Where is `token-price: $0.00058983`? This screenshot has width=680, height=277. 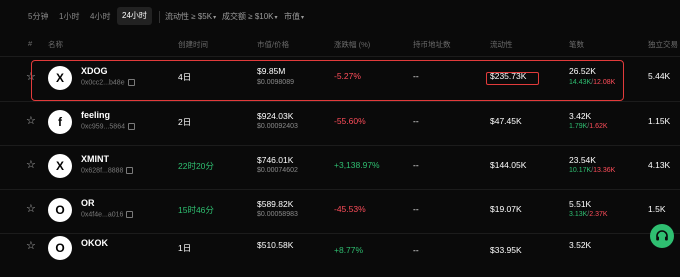
token-price: $0.00058983 is located at coordinates (277, 214).